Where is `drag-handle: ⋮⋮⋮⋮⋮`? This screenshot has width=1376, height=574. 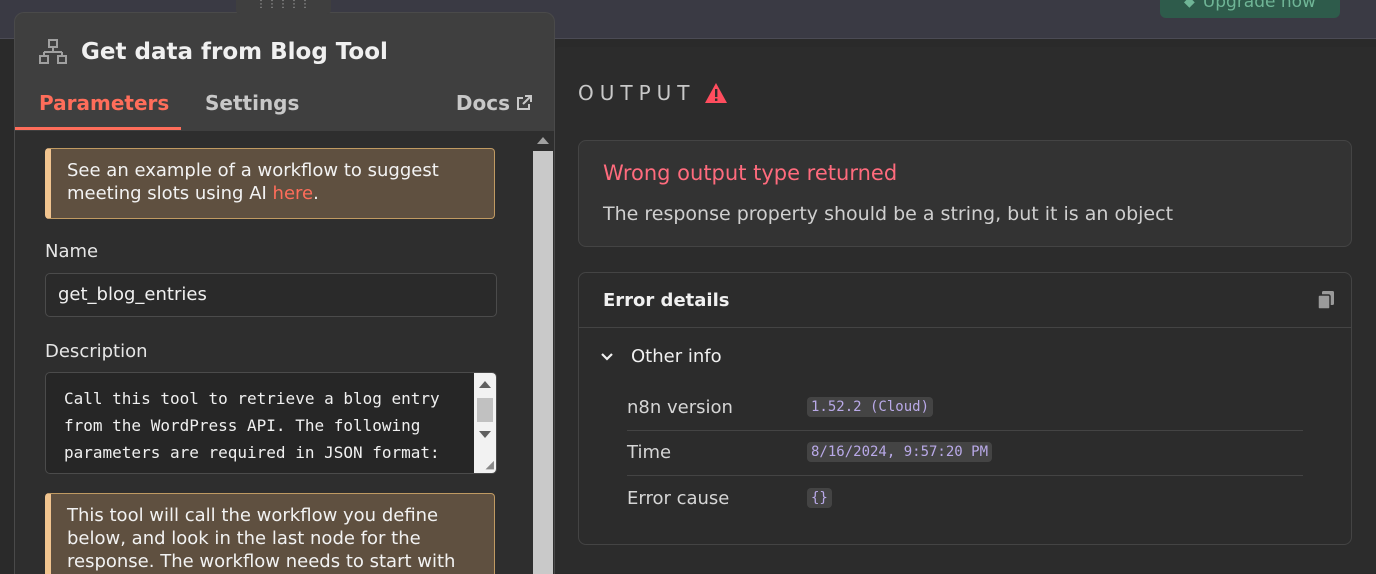 drag-handle: ⋮⋮⋮⋮⋮ is located at coordinates (283, 7).